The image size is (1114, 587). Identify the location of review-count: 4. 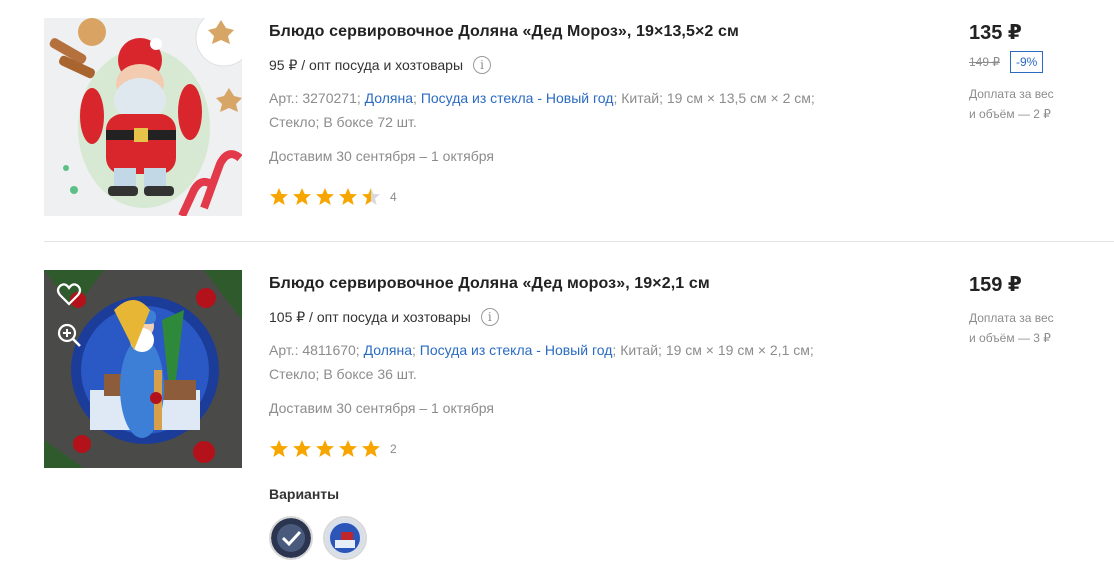
(393, 197).